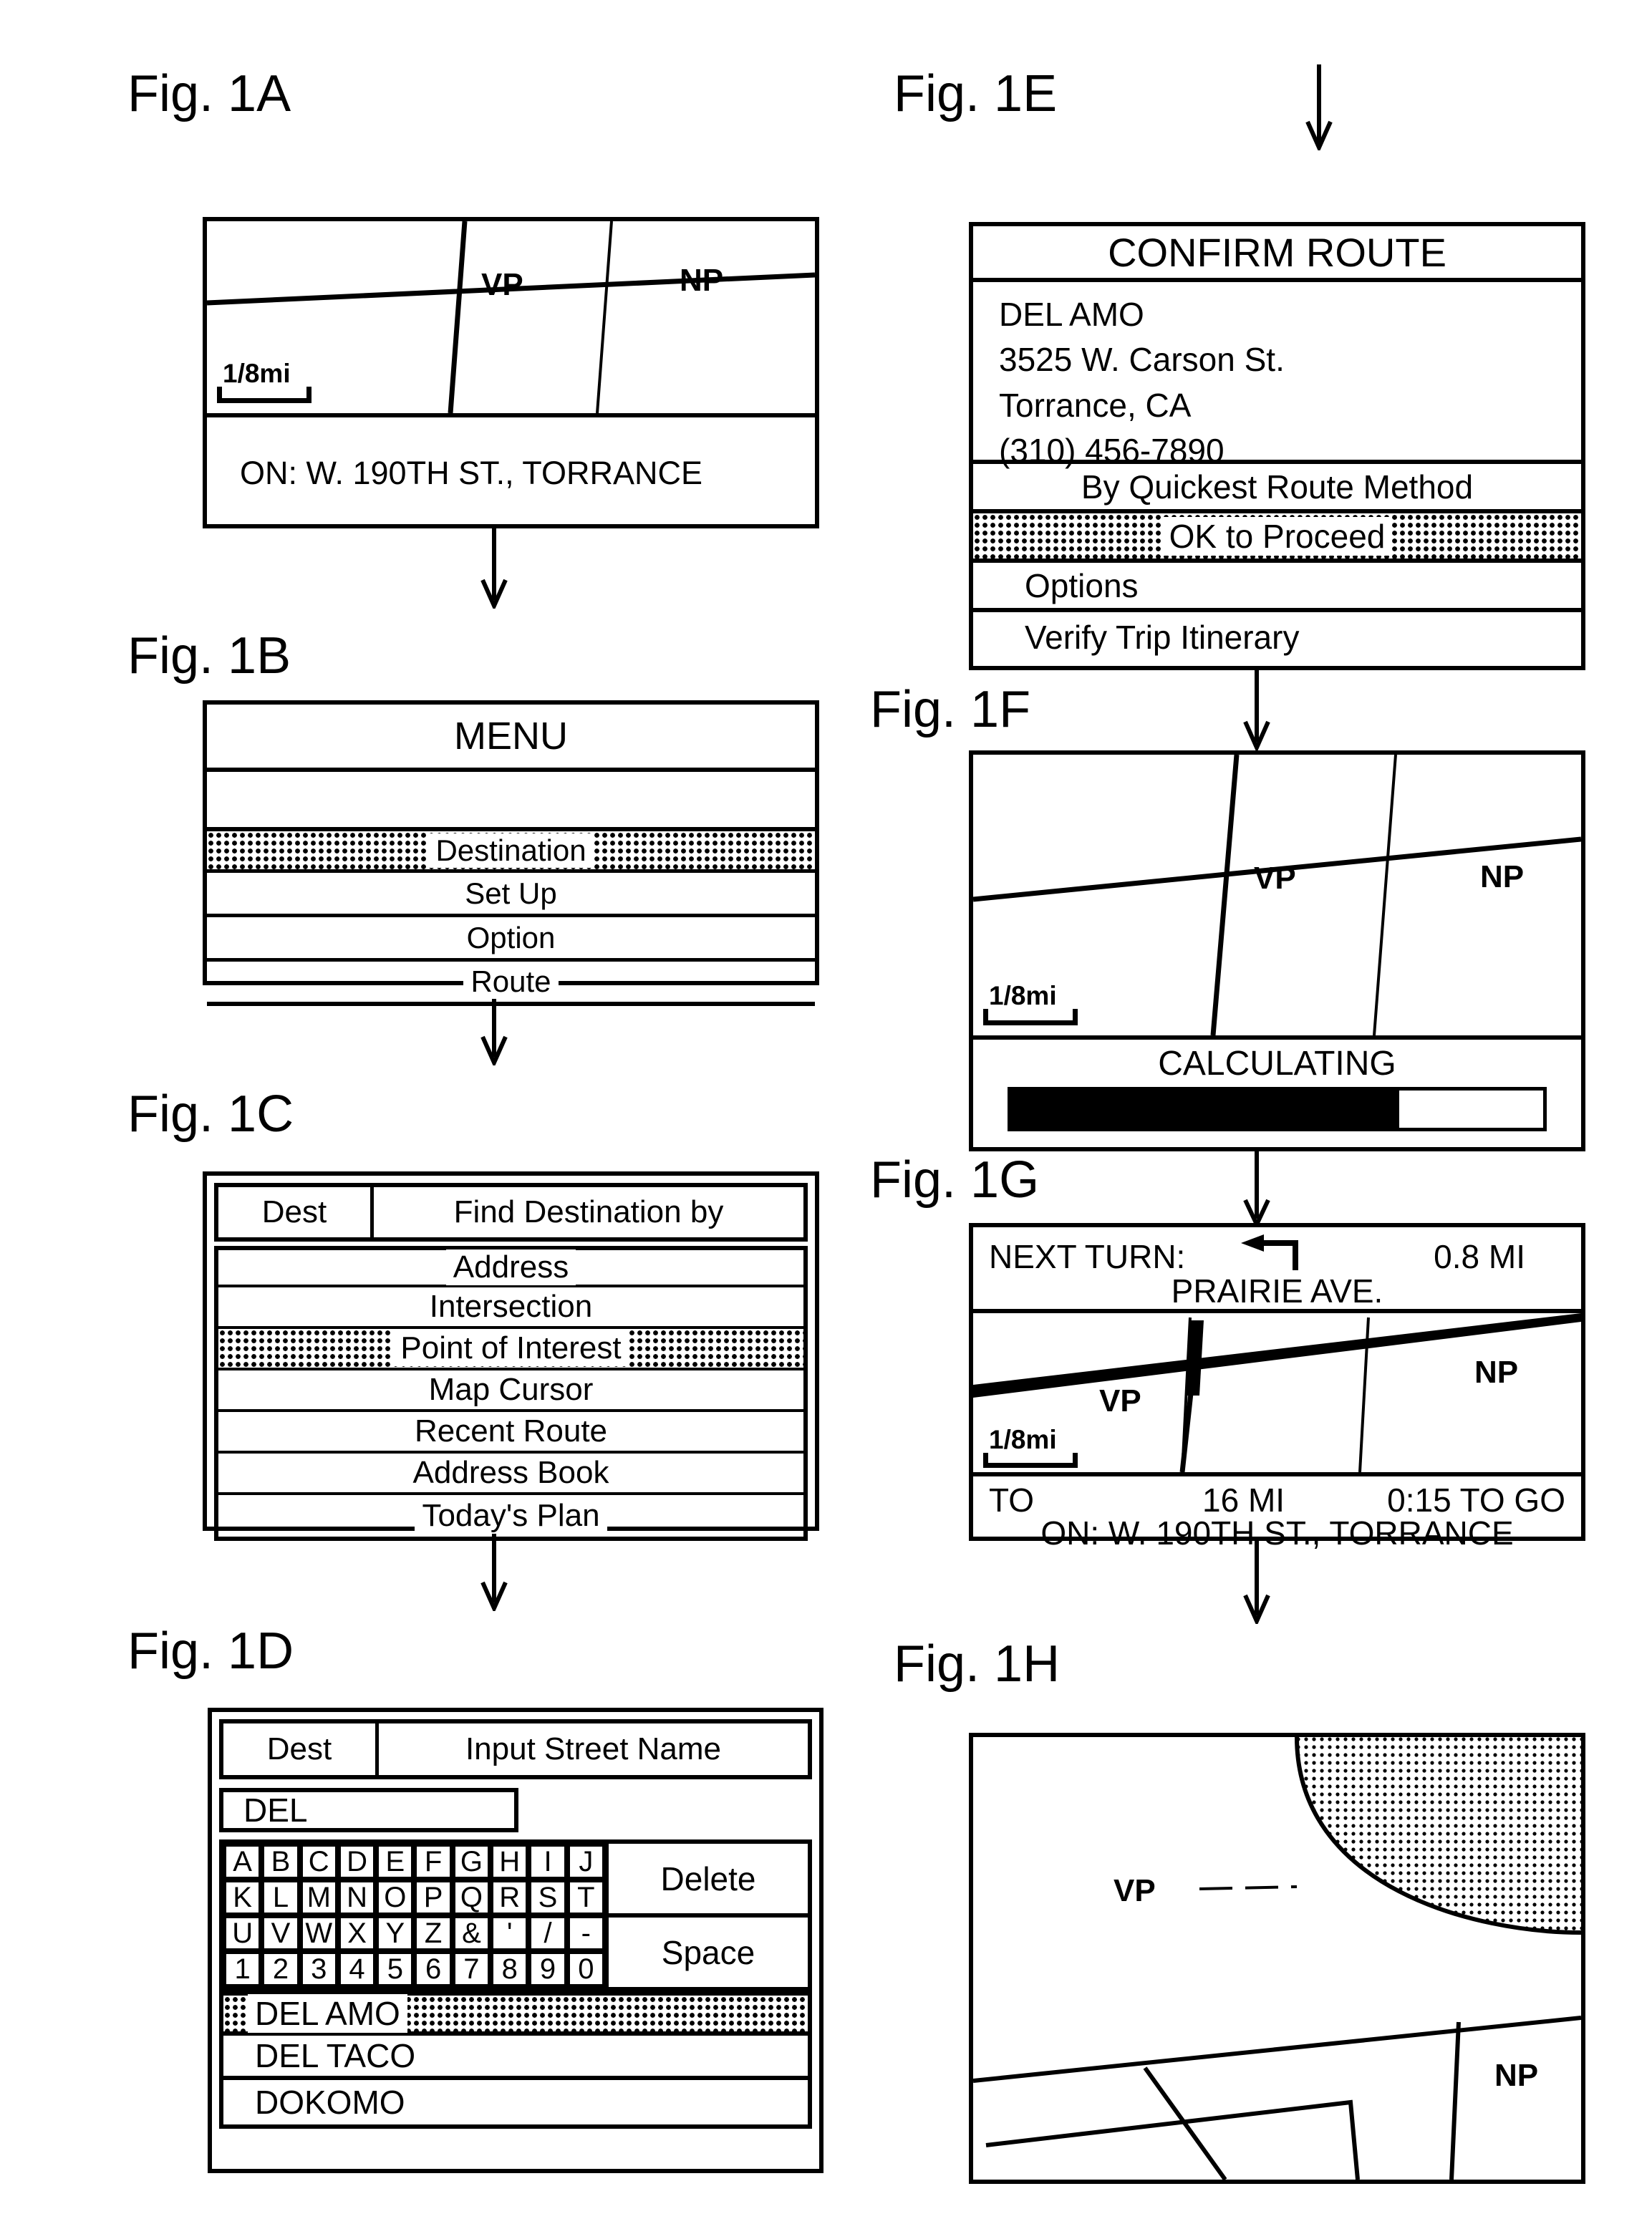 Image resolution: width=1652 pixels, height=2229 pixels. Describe the element at coordinates (585, 1862) in the screenshot. I see `key-J: J` at that location.